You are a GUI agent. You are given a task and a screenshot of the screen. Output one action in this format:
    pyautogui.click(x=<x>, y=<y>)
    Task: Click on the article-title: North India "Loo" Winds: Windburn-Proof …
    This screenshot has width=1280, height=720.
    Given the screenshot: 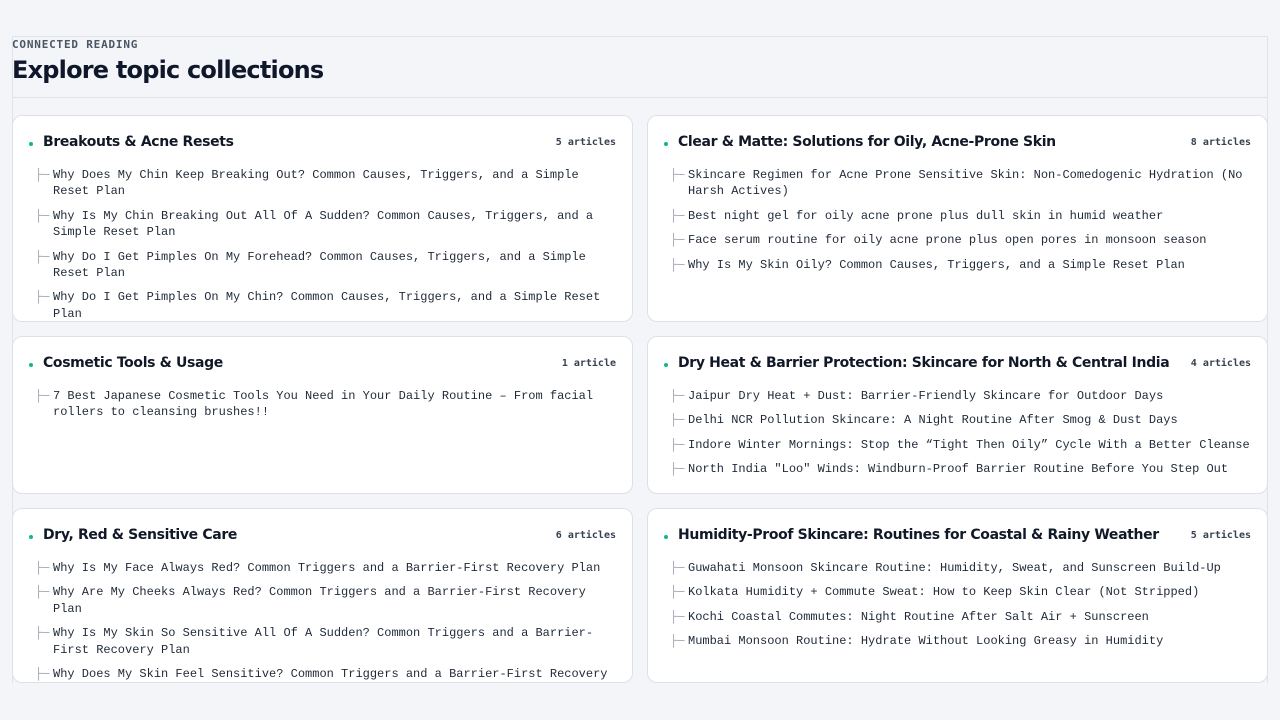 What is the action you would take?
    pyautogui.click(x=958, y=469)
    